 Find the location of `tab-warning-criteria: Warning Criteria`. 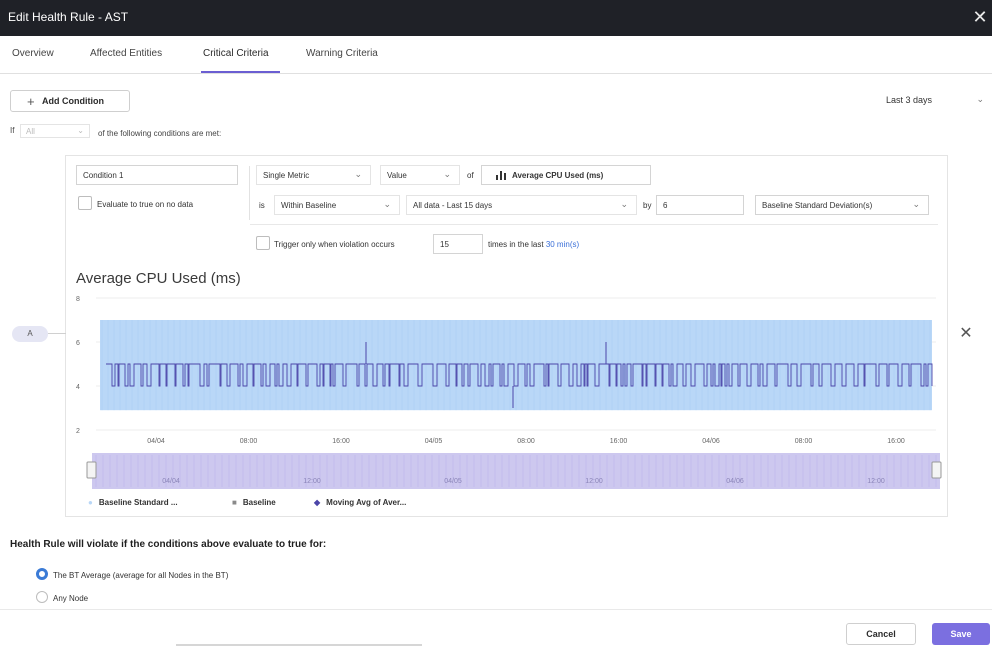

tab-warning-criteria: Warning Criteria is located at coordinates (342, 53).